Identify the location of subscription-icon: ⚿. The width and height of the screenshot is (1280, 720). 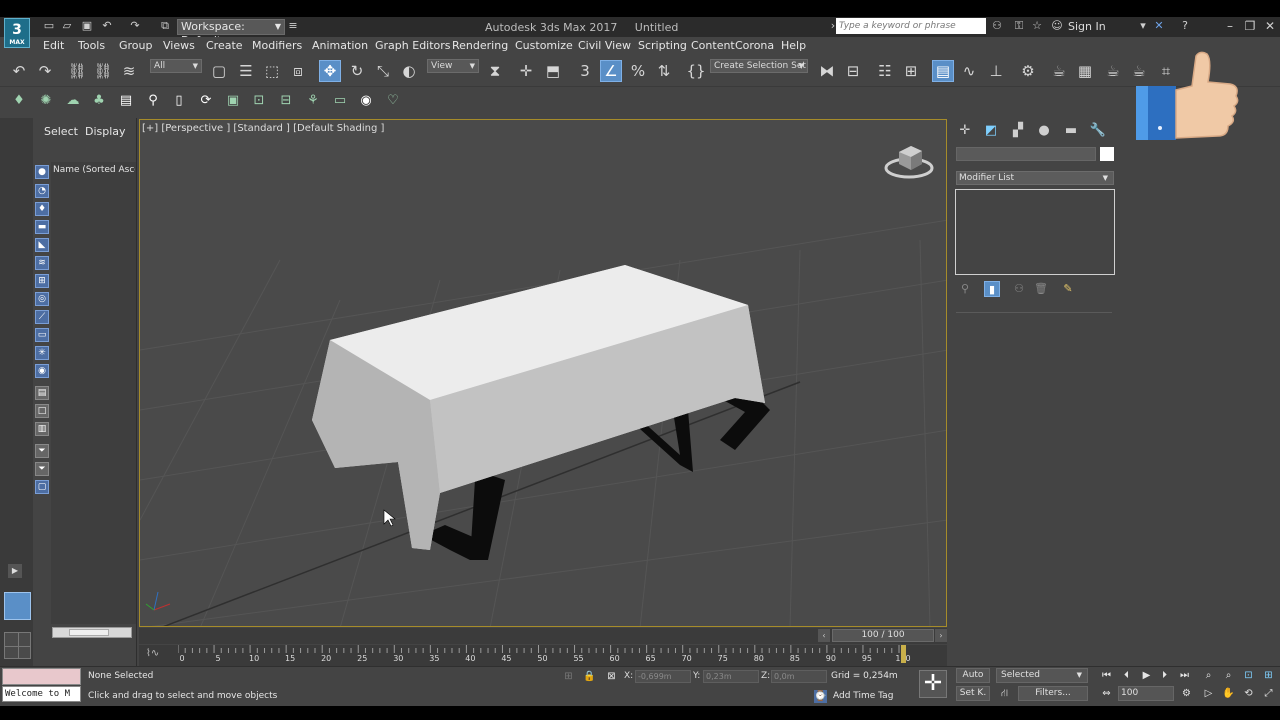
(1019, 26).